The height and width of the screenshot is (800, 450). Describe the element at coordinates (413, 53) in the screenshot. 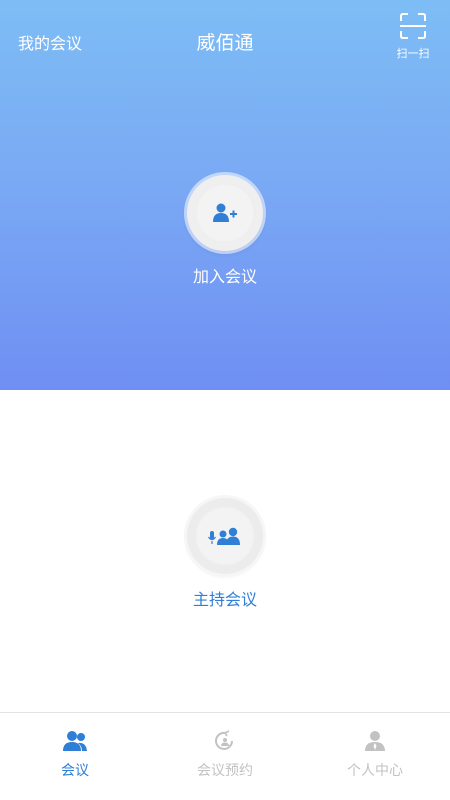

I see `scan-label: 扫一扫` at that location.